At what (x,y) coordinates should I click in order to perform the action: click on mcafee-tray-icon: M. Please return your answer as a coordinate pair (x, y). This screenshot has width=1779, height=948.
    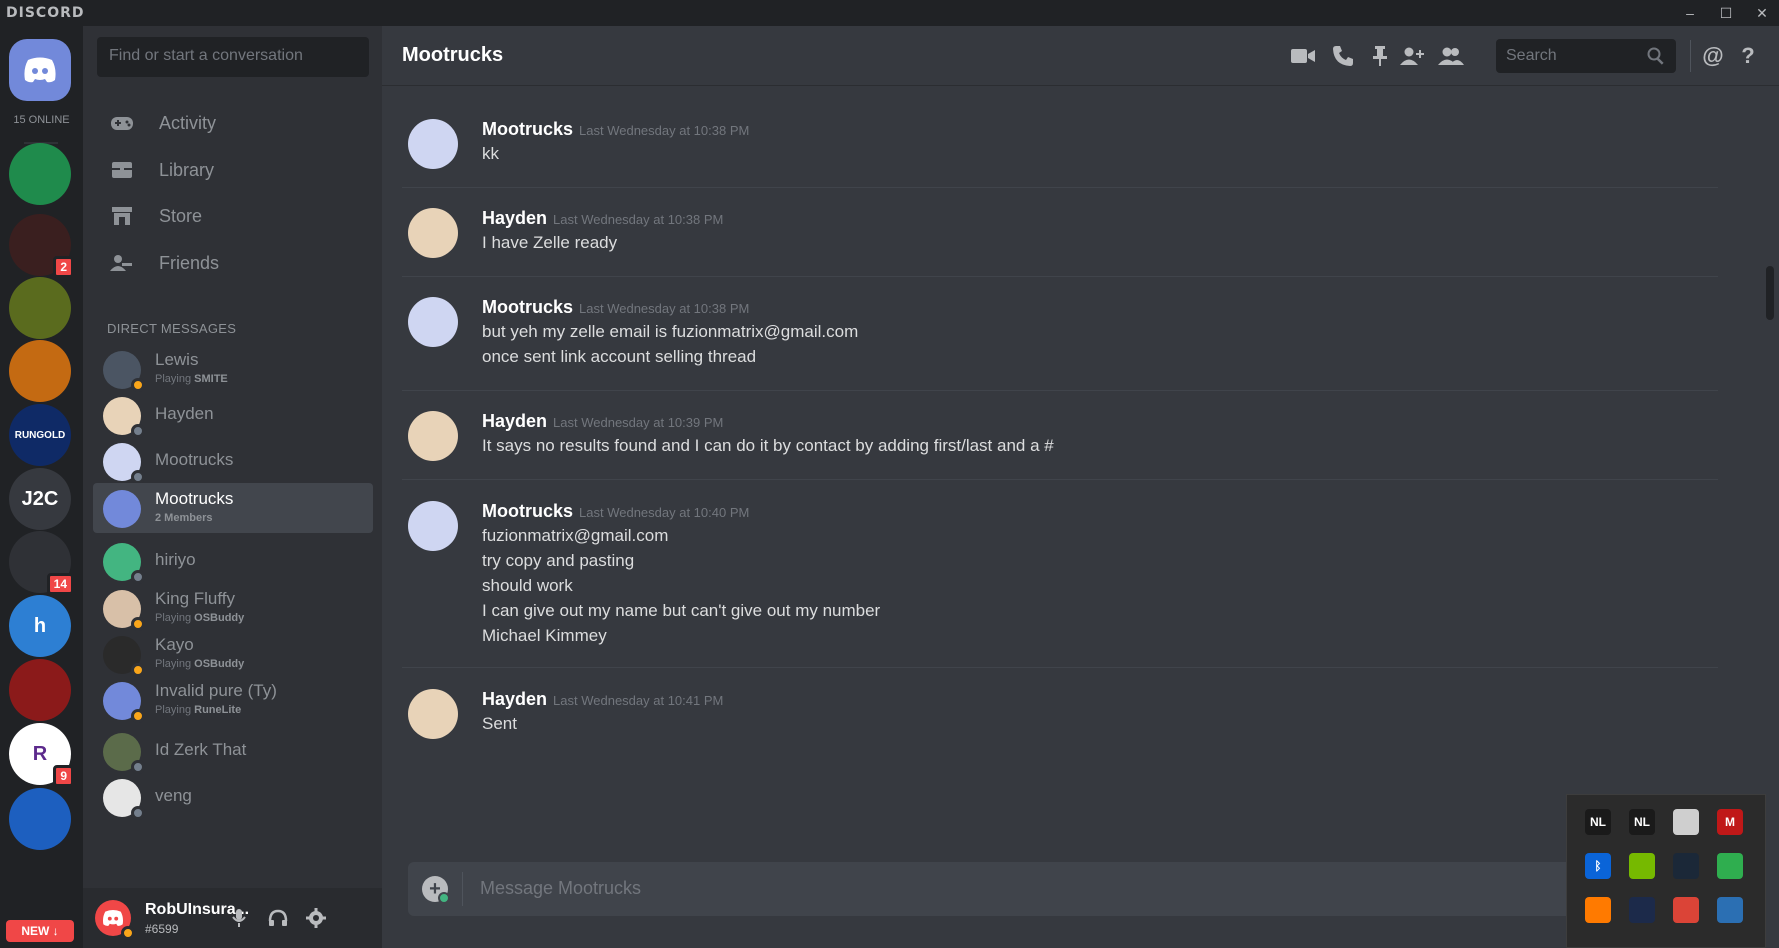
    Looking at the image, I should click on (1730, 822).